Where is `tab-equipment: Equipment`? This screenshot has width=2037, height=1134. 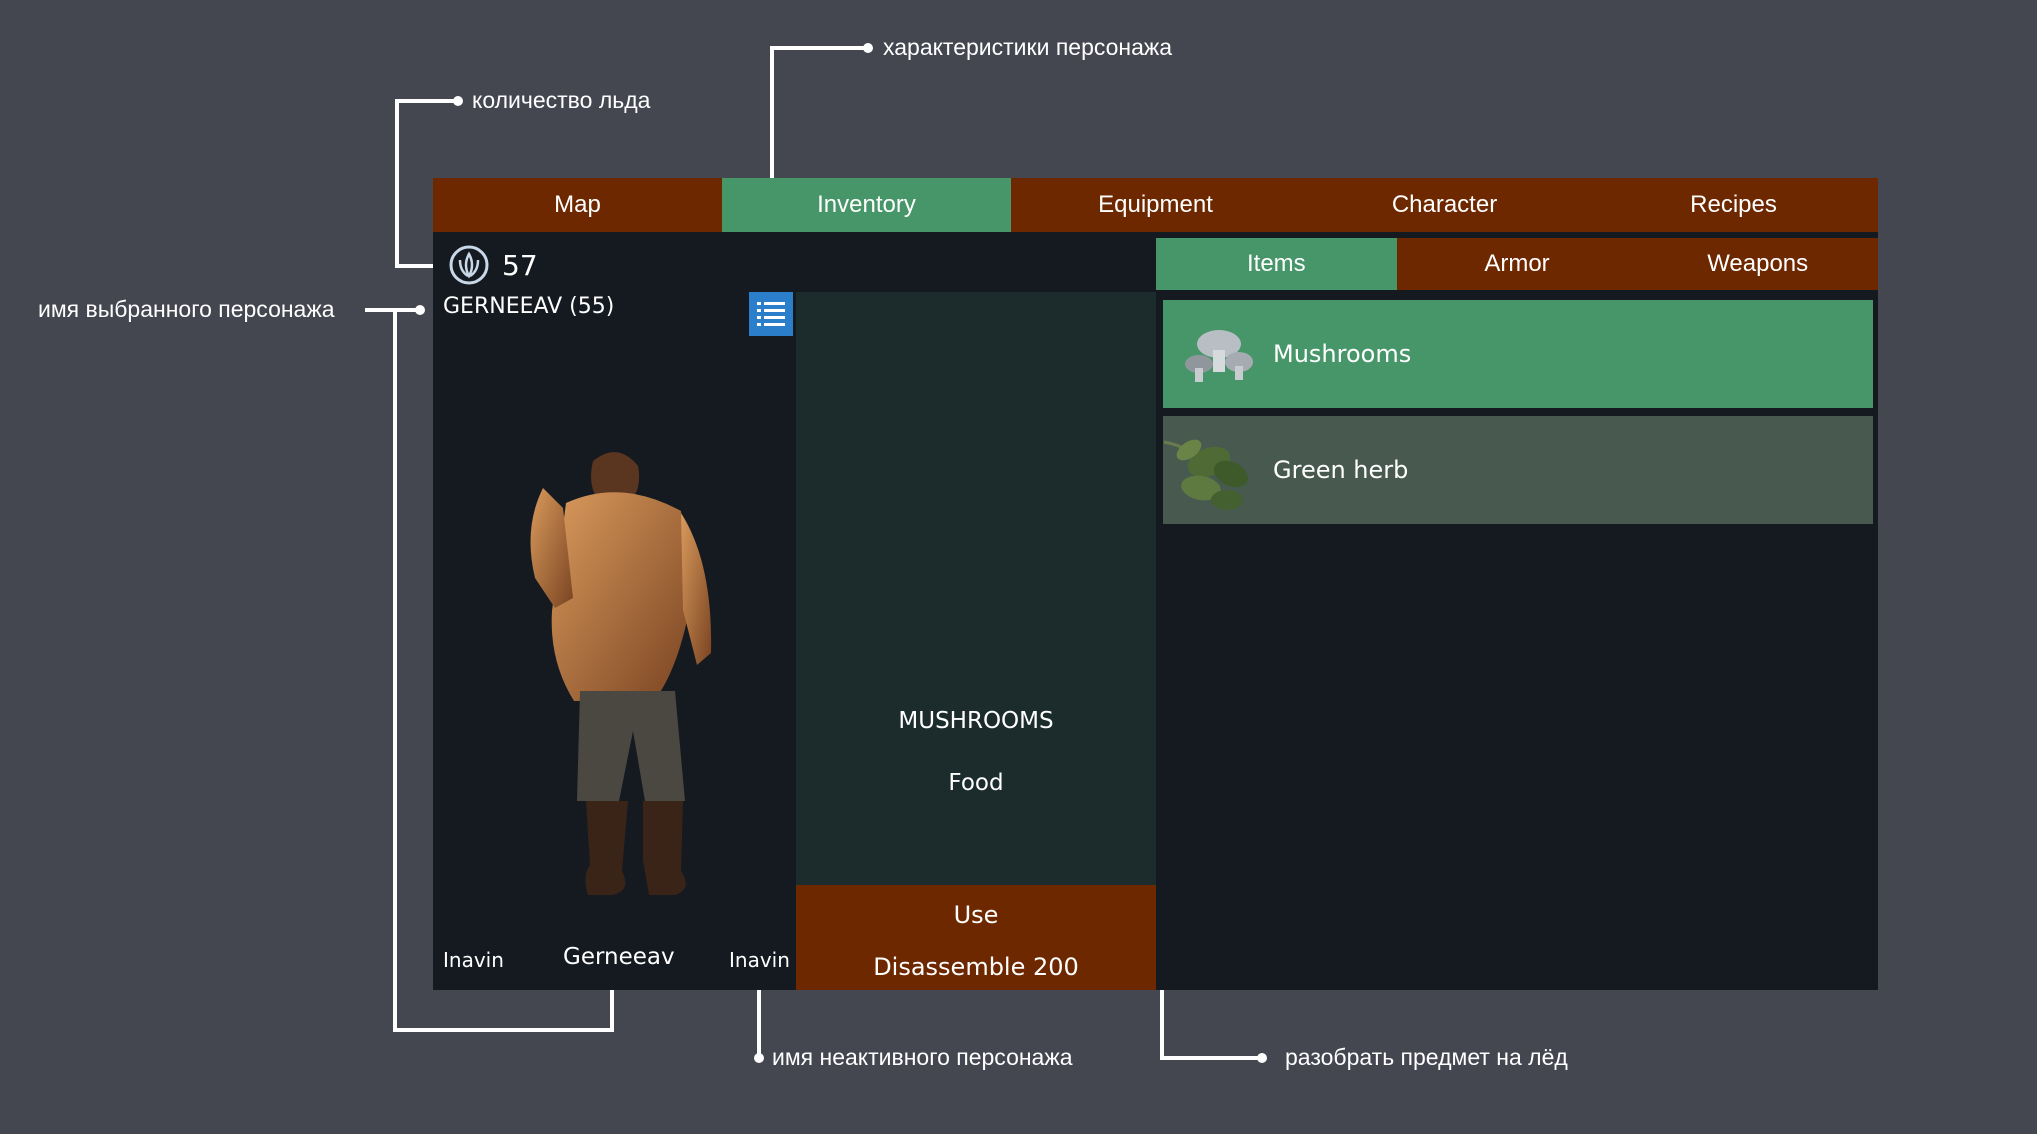 tab-equipment: Equipment is located at coordinates (1155, 205).